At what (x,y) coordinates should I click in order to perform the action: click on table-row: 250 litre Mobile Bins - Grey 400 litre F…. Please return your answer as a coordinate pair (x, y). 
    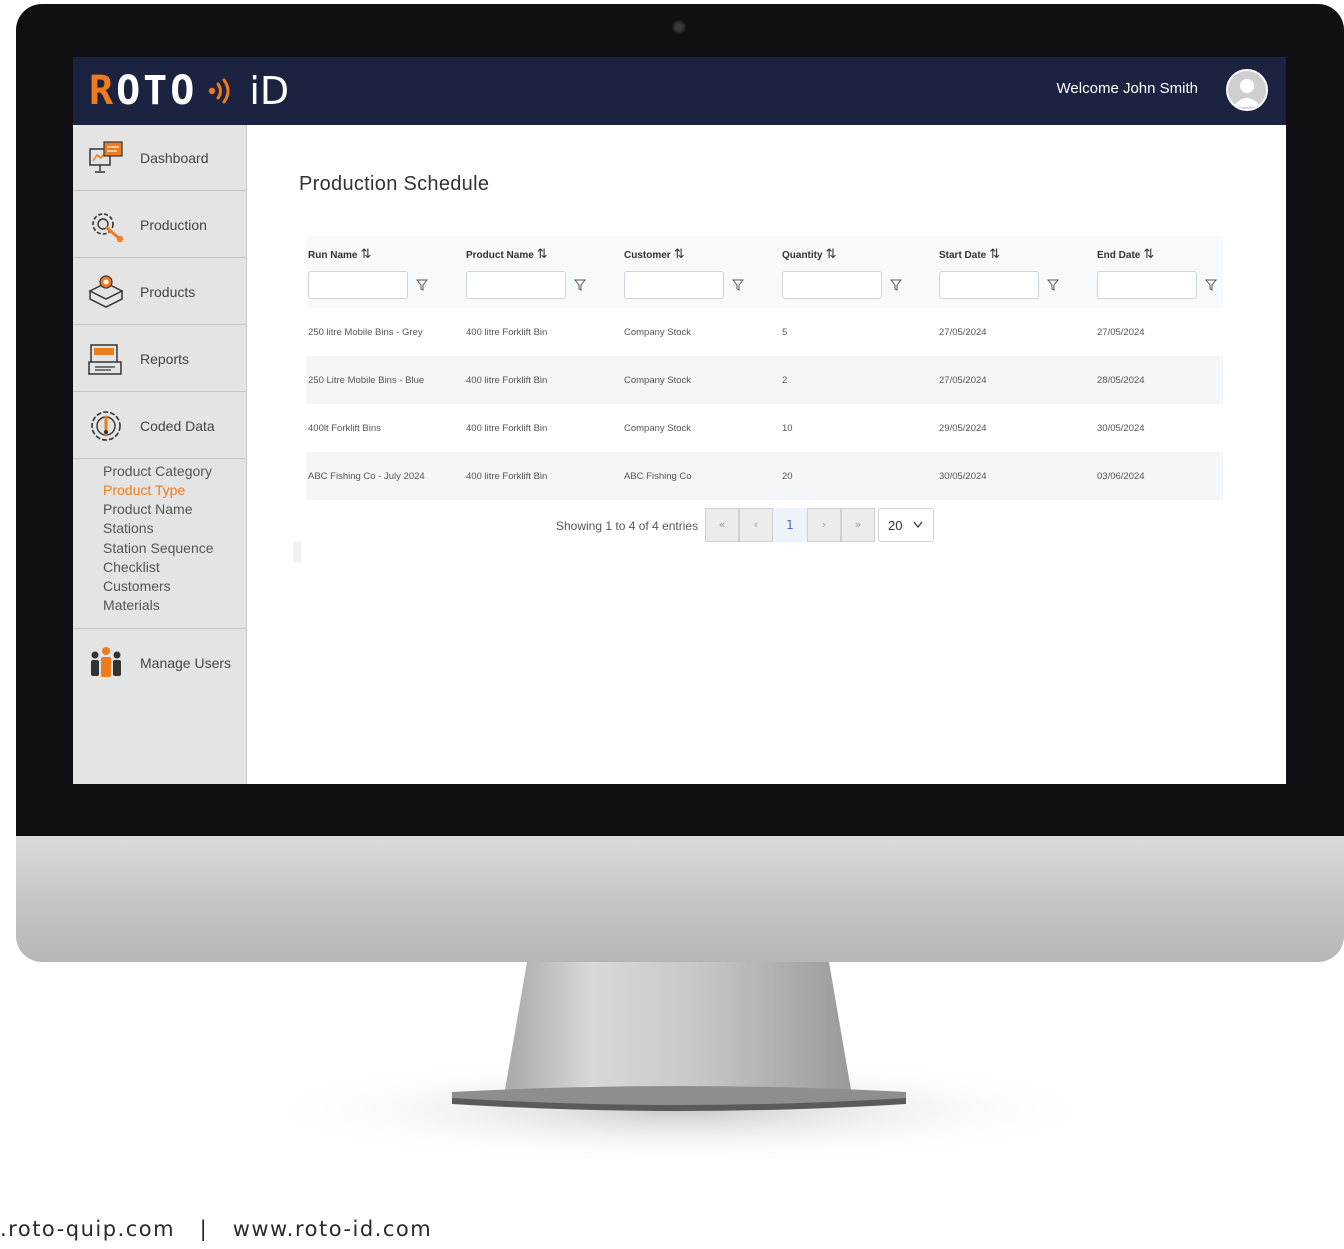
    Looking at the image, I should click on (764, 332).